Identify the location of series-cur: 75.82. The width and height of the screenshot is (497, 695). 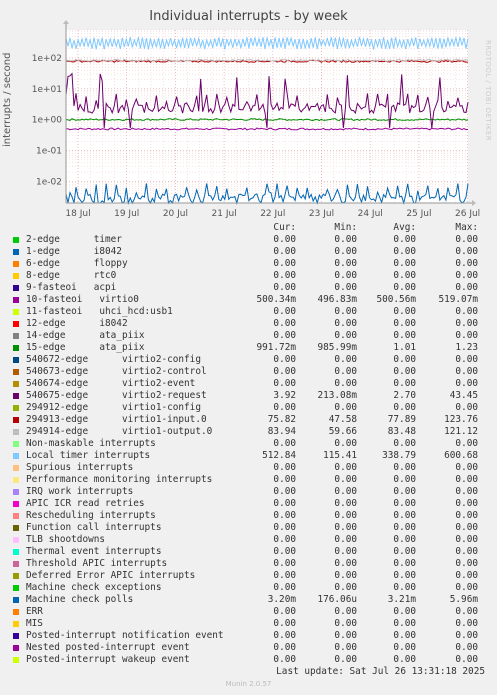
(281, 419).